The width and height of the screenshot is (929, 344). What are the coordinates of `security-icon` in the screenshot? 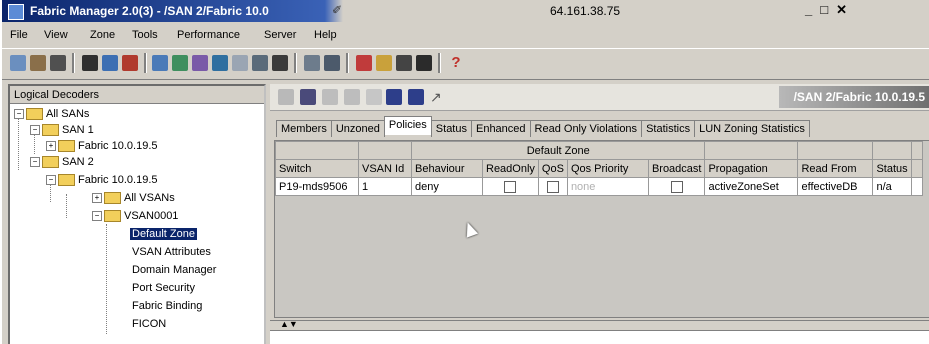 It's located at (110, 63).